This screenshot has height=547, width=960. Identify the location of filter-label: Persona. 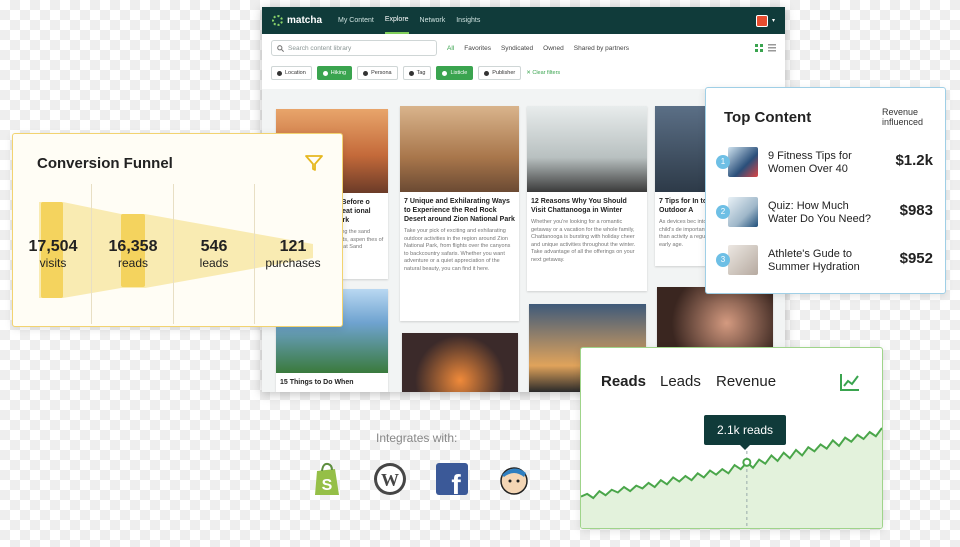
(381, 73).